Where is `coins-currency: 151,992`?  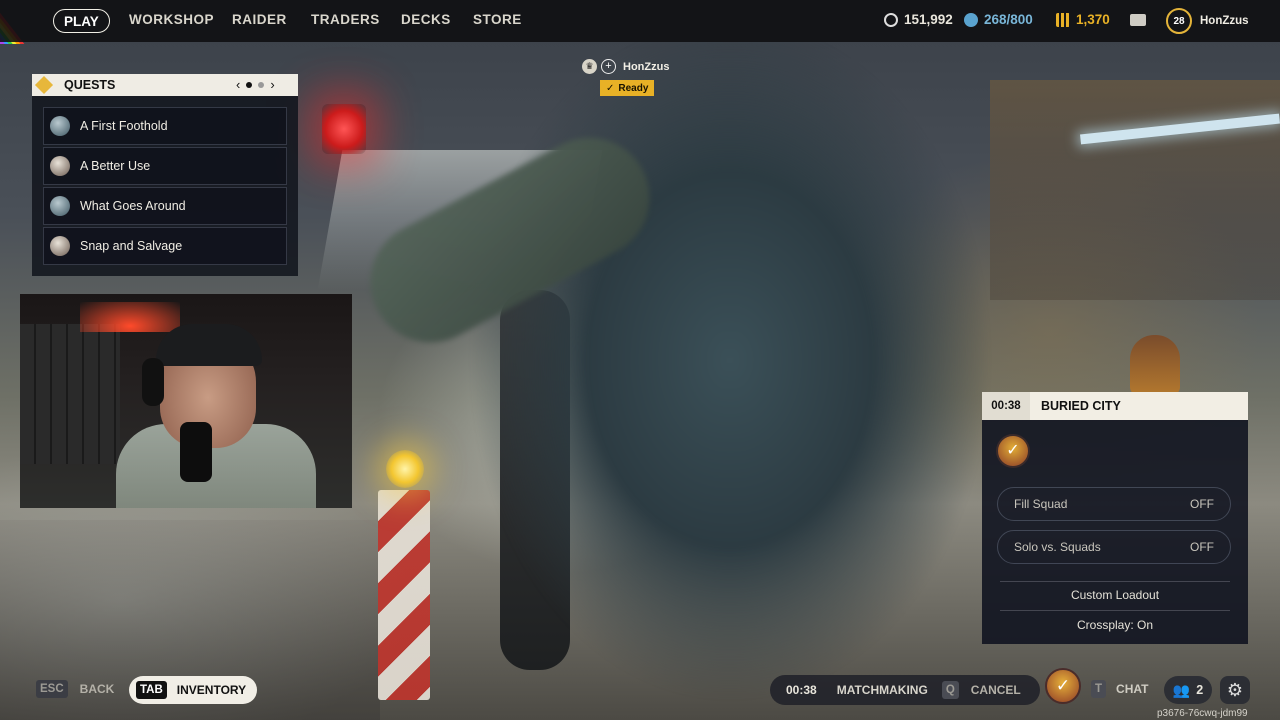 coins-currency: 151,992 is located at coordinates (918, 19).